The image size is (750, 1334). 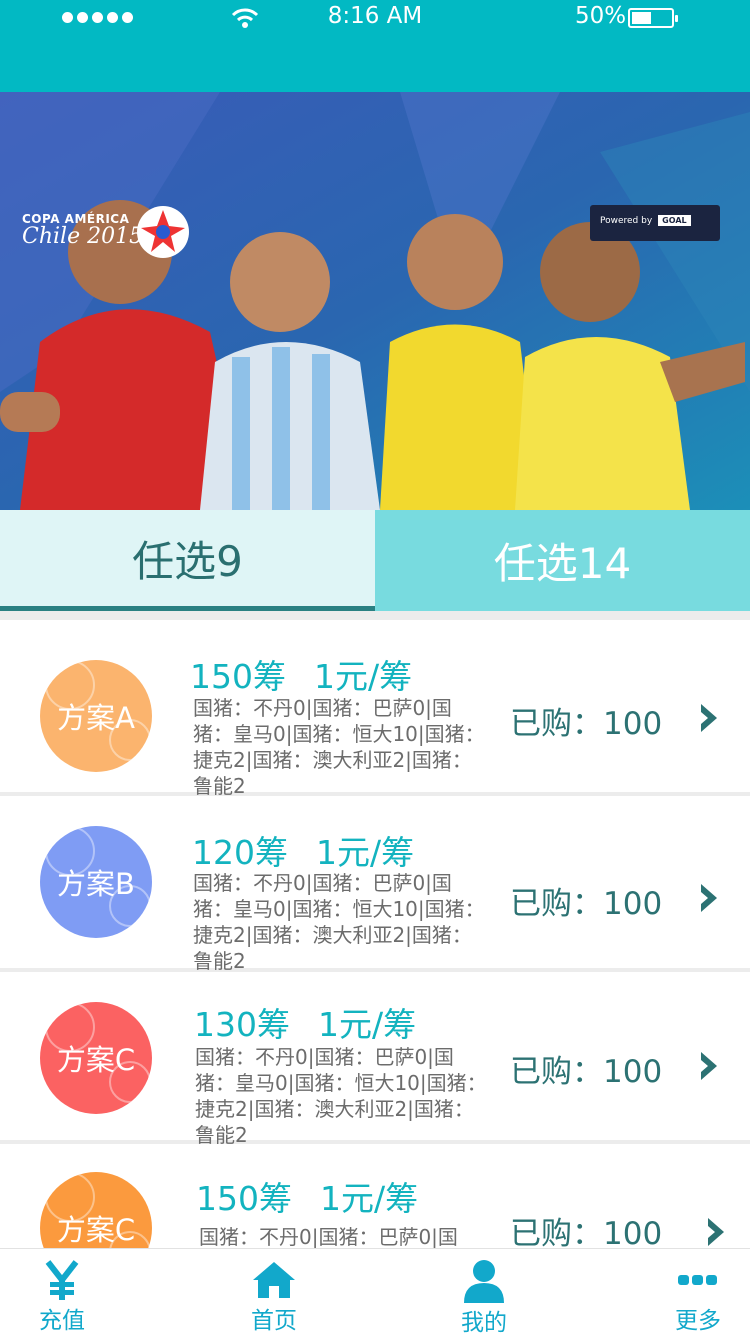 What do you see at coordinates (601, 16) in the screenshot?
I see `battery-percent: 50%` at bounding box center [601, 16].